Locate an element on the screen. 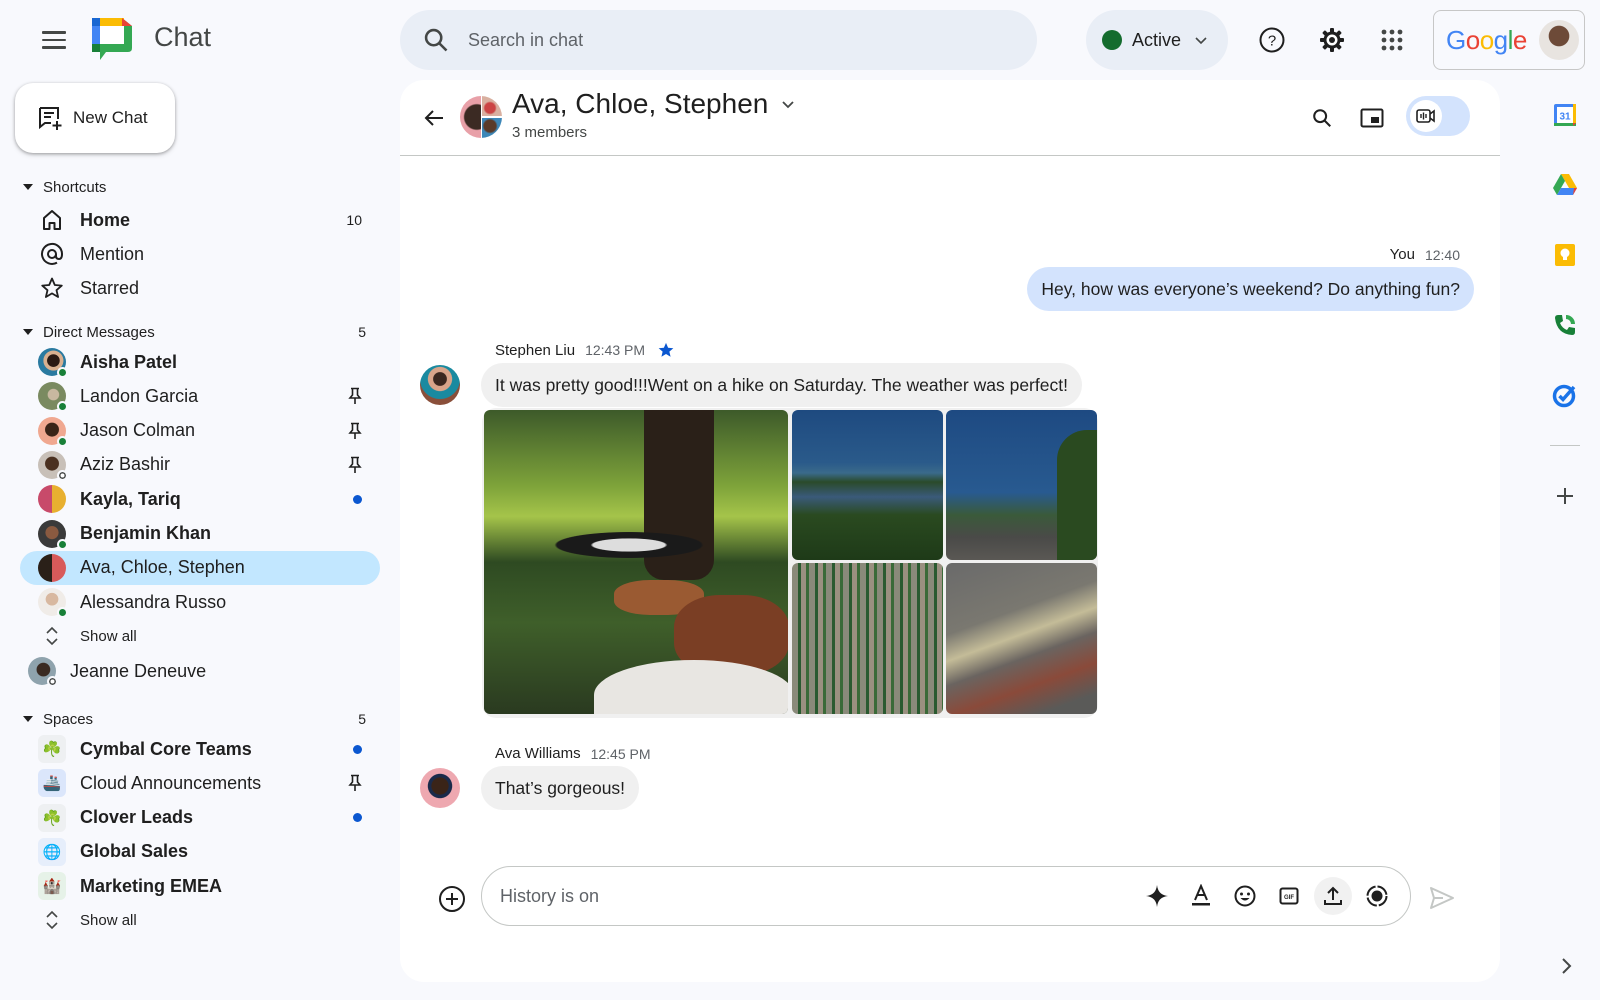 This screenshot has width=1600, height=1000. chat-logo-icon is located at coordinates (112, 39).